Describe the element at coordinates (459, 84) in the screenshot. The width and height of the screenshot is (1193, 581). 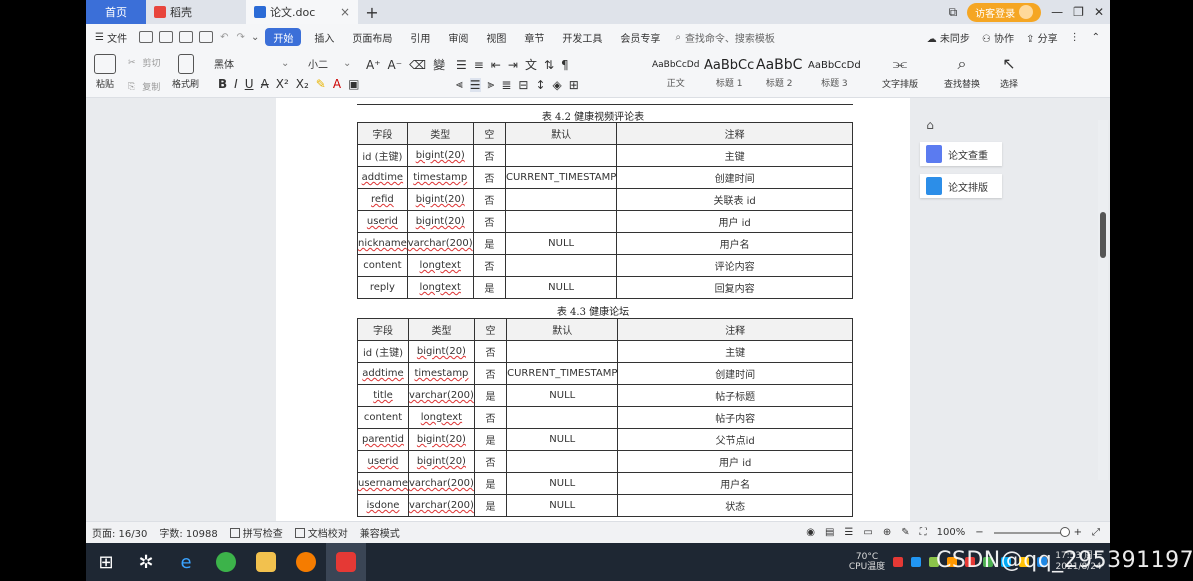
I see `align-left-icon: ⫷` at that location.